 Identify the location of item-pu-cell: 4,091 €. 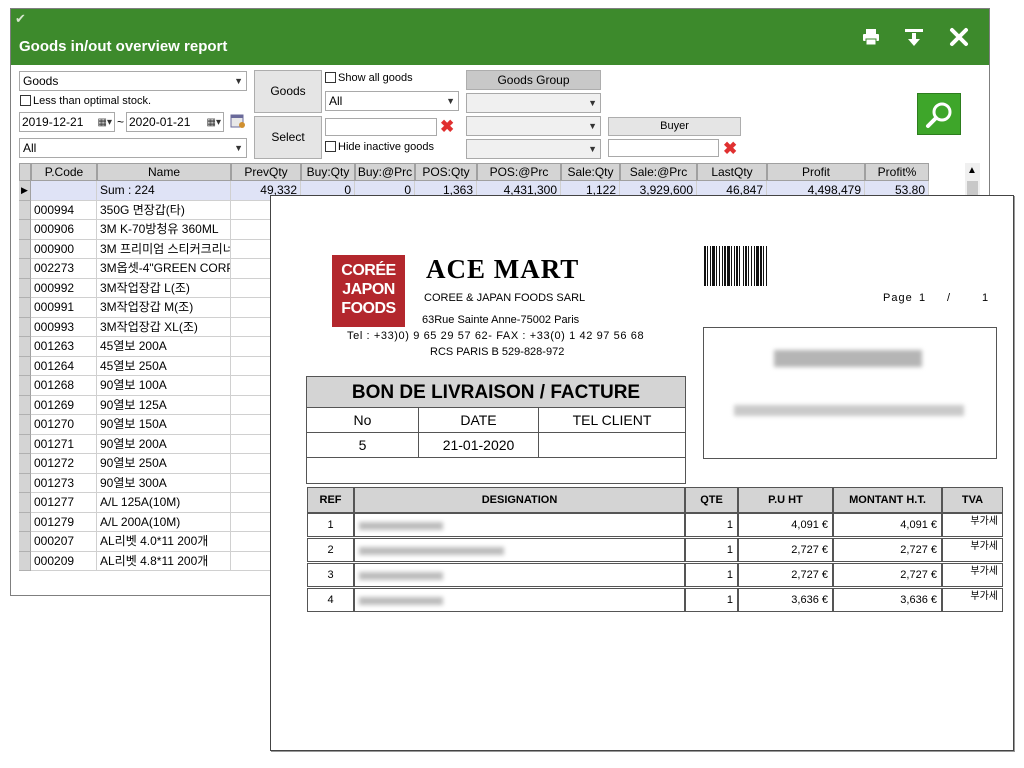
(785, 525).